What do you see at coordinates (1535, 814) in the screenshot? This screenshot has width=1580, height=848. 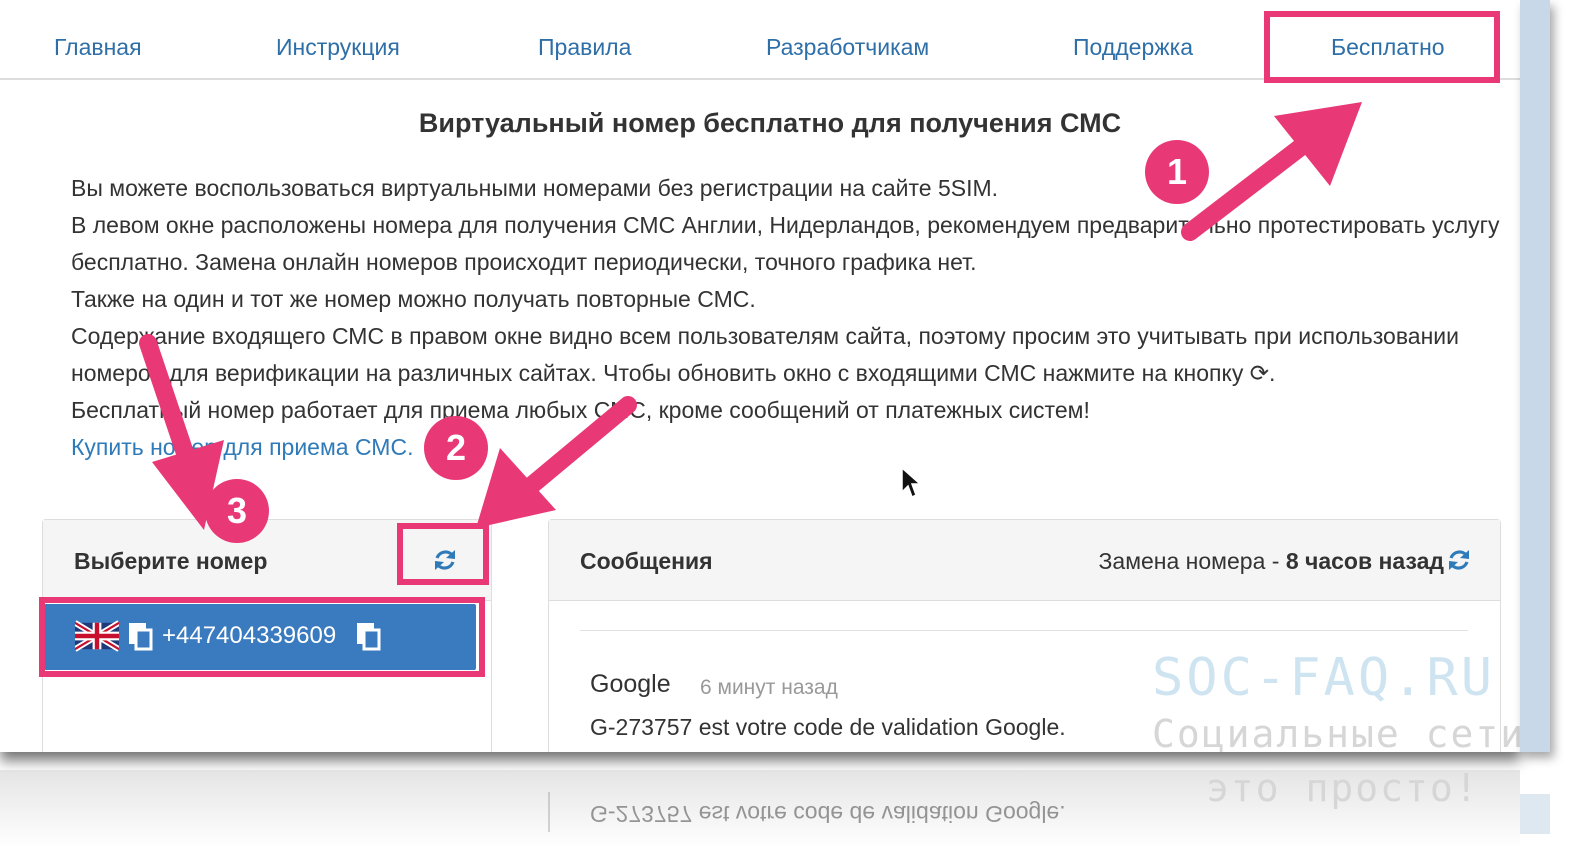 I see `reflection-strip` at bounding box center [1535, 814].